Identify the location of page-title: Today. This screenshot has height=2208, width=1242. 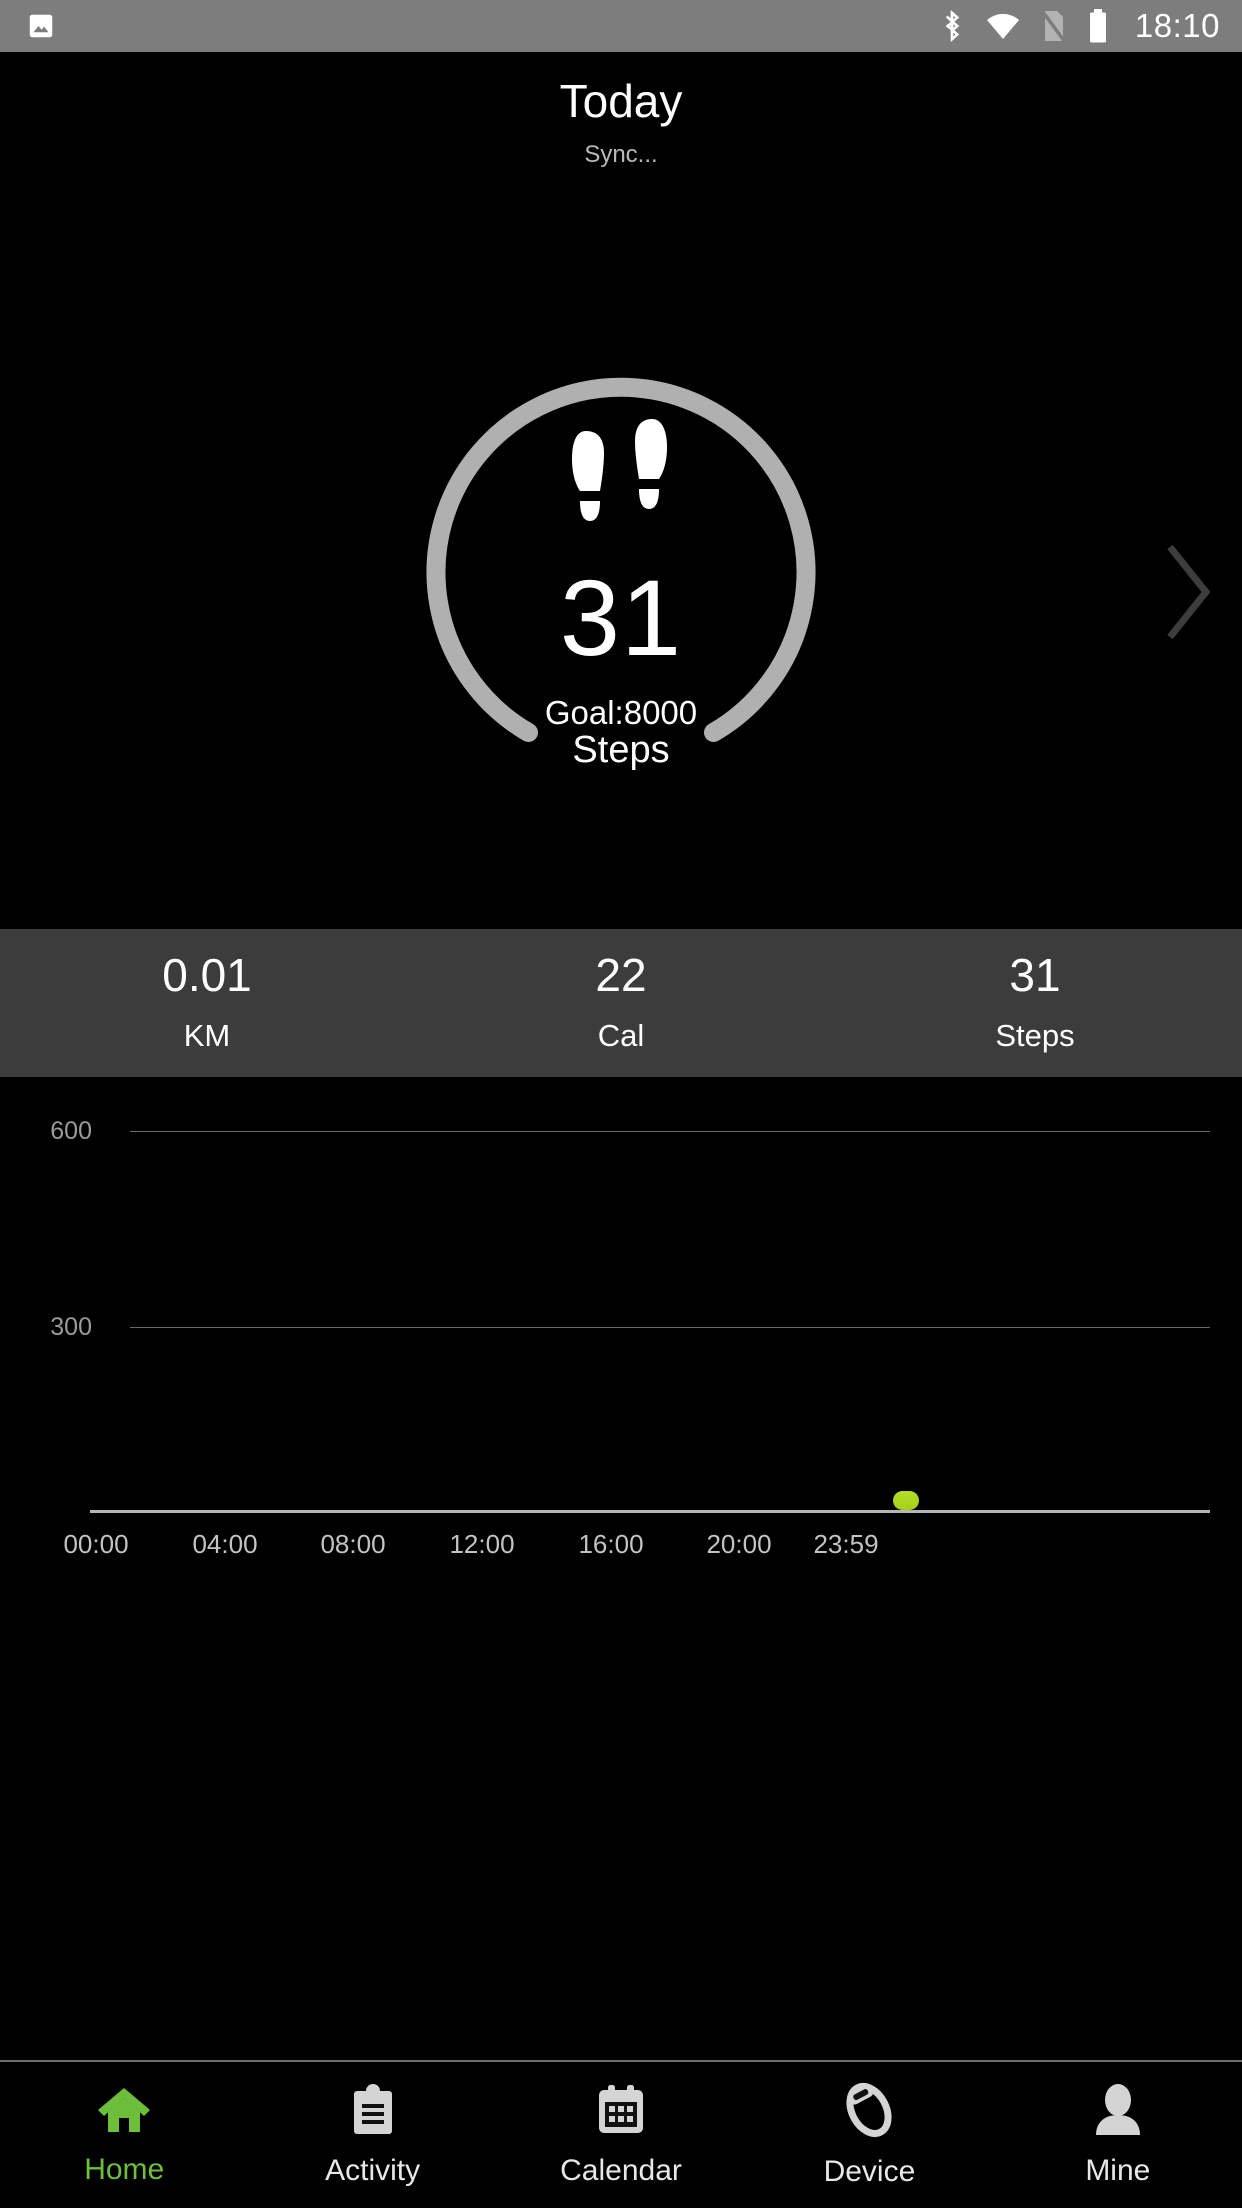
(621, 101).